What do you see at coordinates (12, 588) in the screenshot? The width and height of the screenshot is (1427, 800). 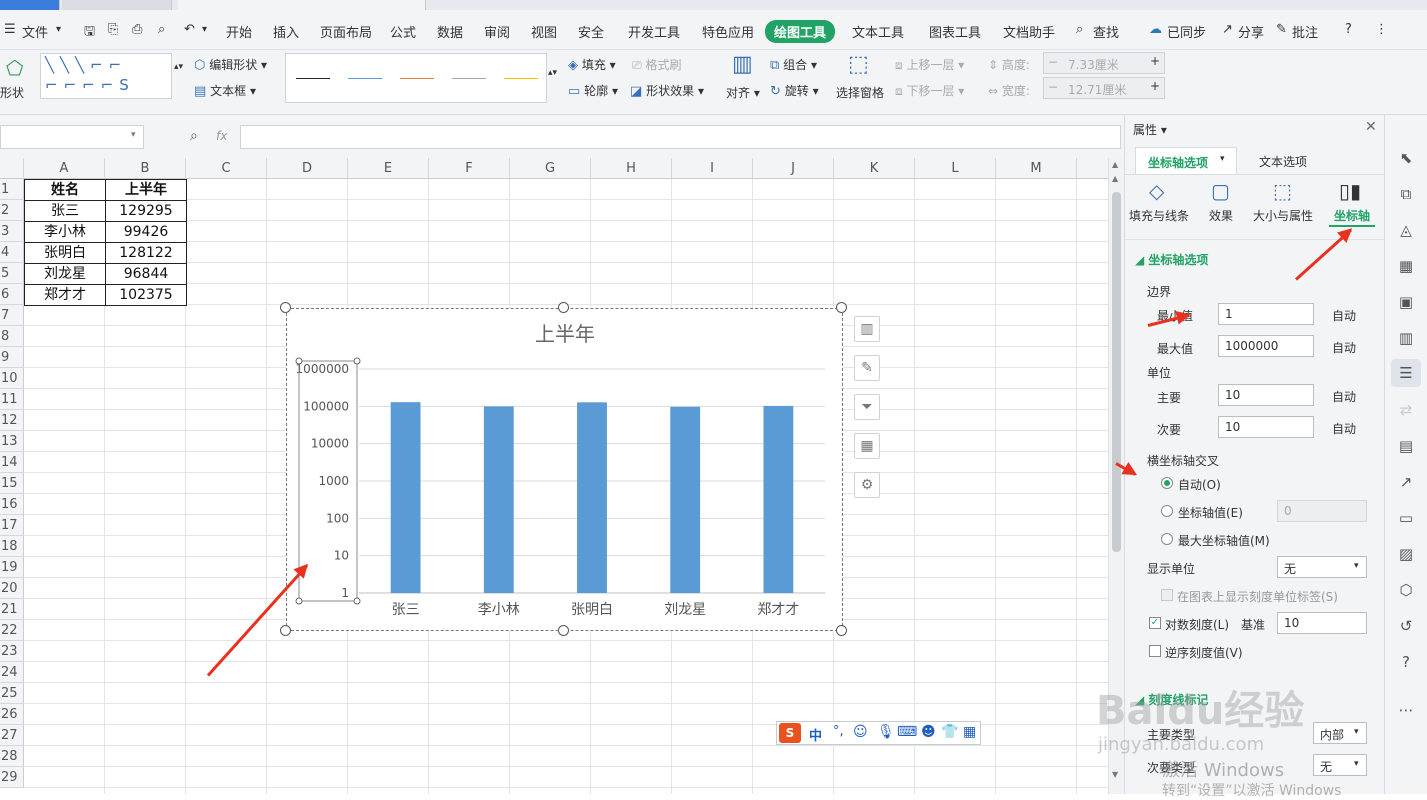 I see `row-header: 20` at bounding box center [12, 588].